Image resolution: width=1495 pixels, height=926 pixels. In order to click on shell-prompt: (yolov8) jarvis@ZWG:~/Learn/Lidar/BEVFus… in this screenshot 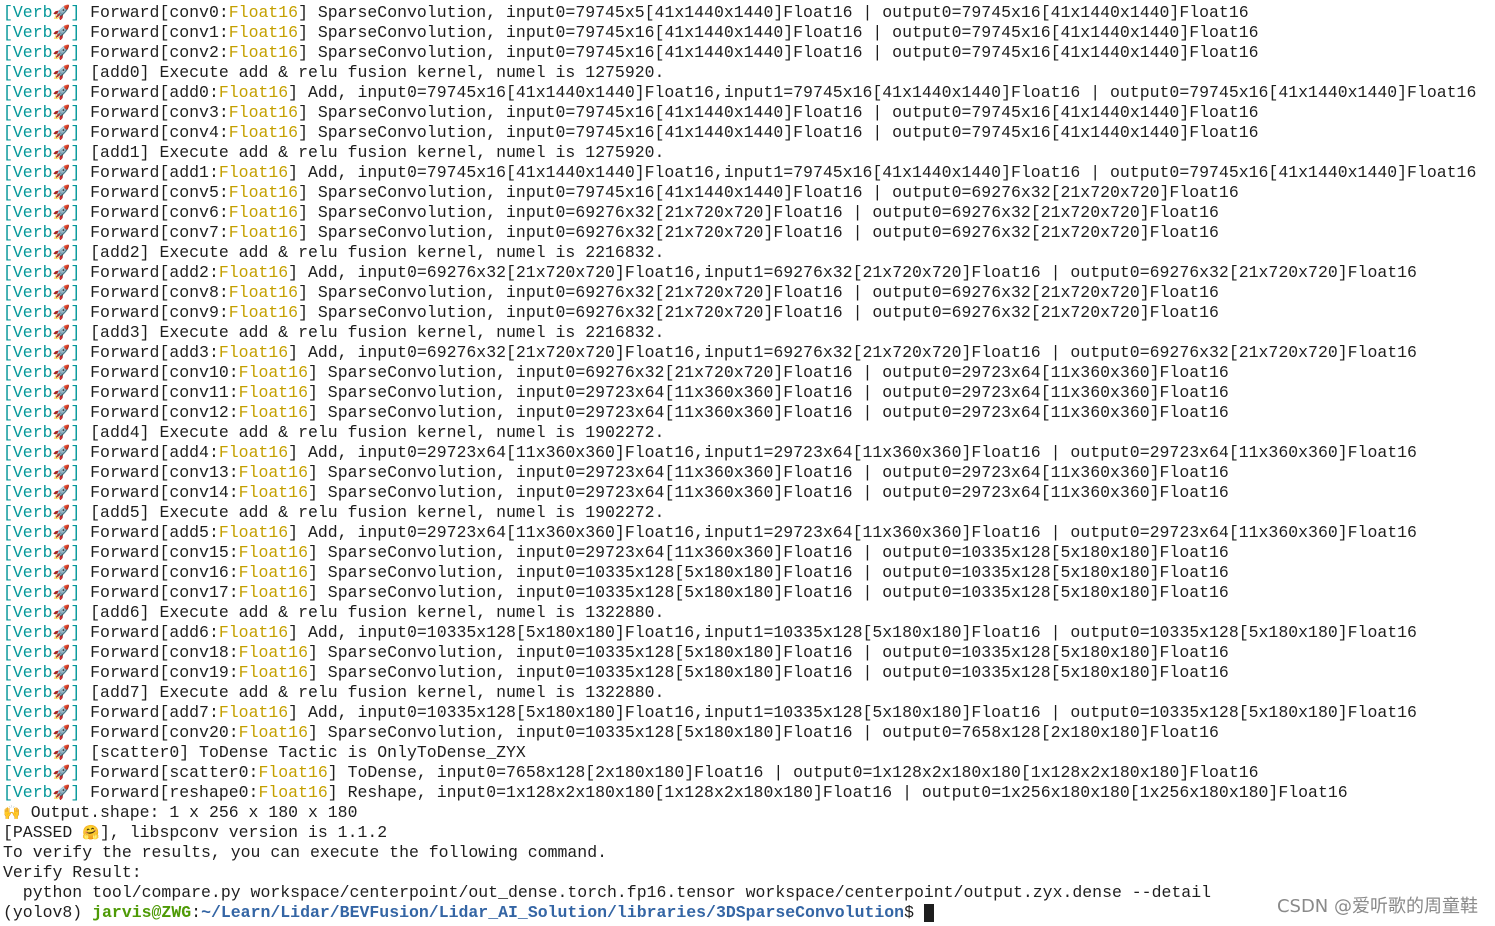, I will do `click(749, 913)`.